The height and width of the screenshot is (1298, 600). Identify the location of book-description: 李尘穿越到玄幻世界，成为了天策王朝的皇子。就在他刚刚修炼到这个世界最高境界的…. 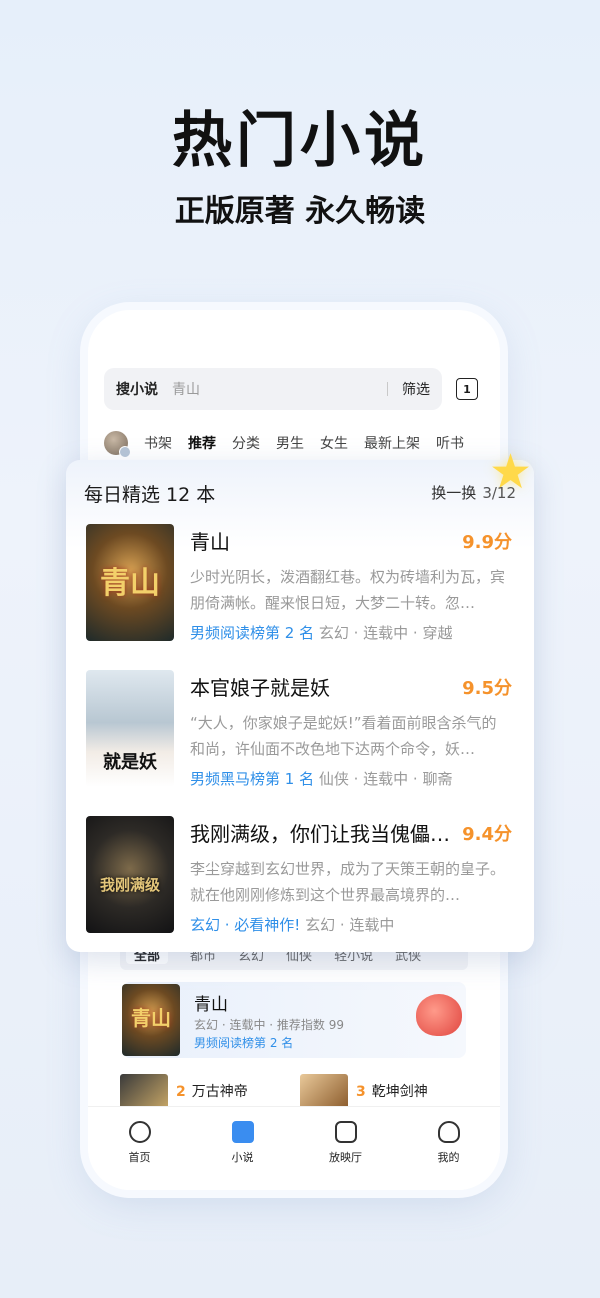
(348, 882).